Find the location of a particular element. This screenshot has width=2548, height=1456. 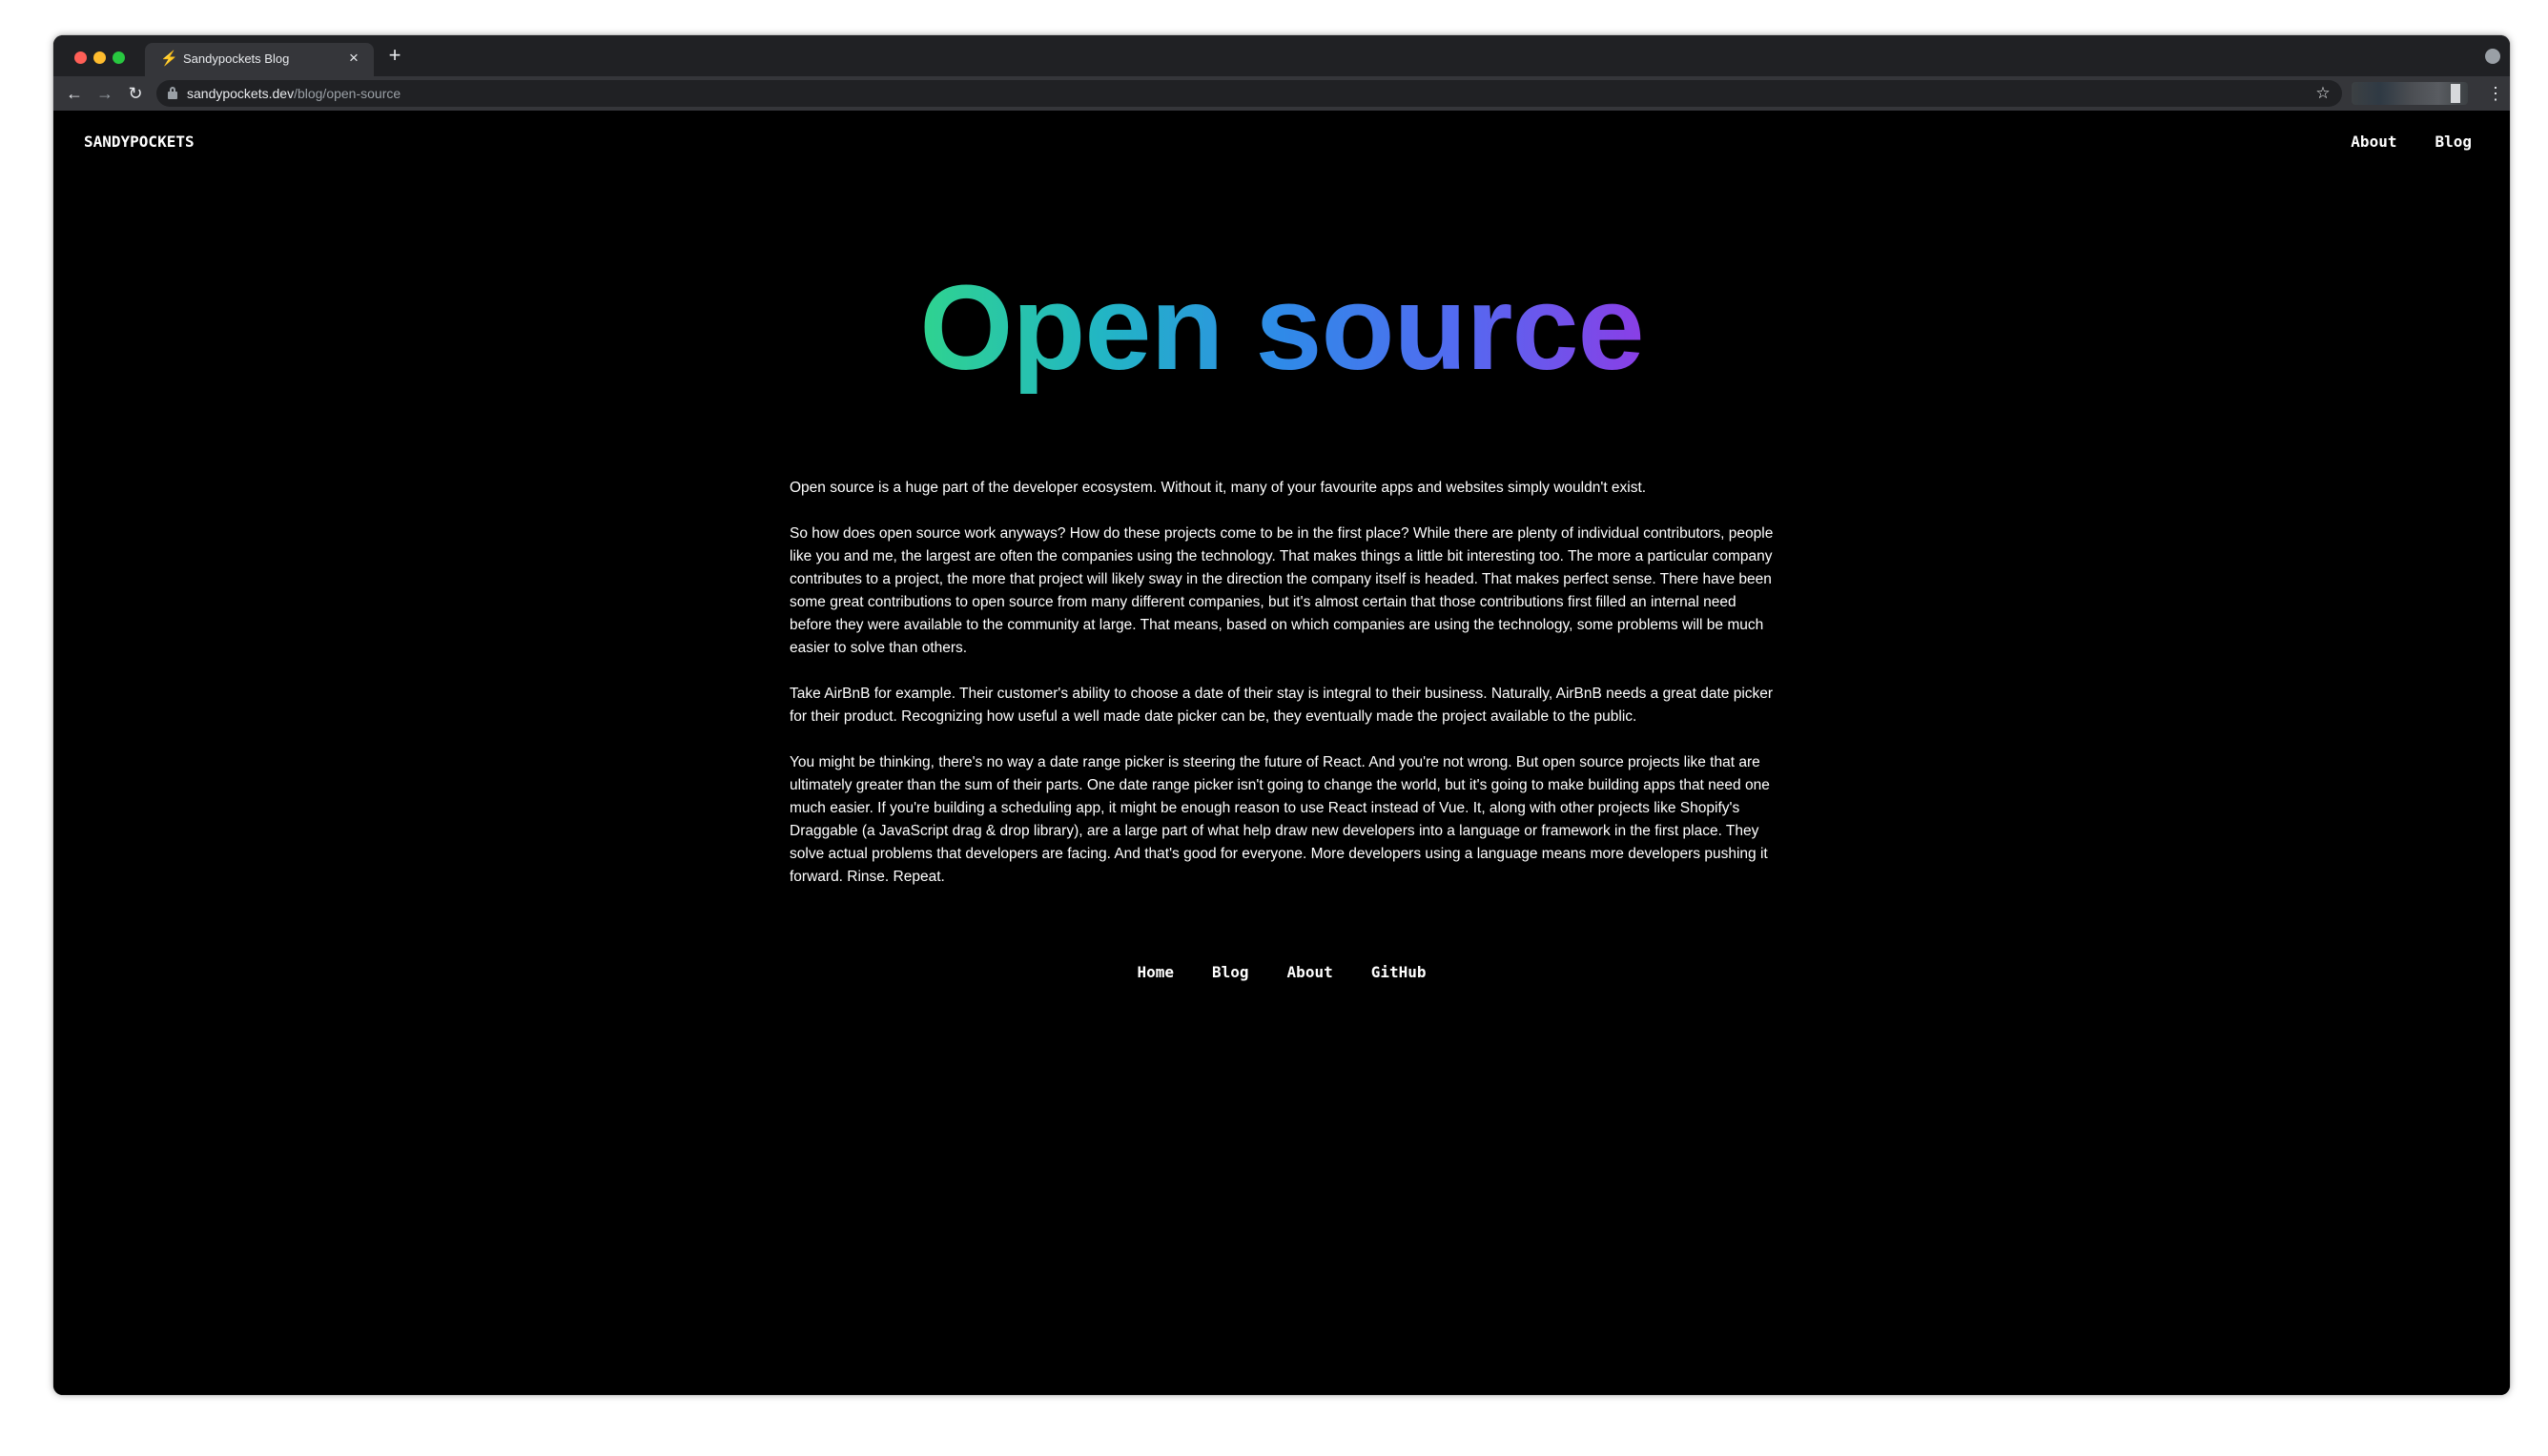

reload-icon: ↻ is located at coordinates (135, 93).